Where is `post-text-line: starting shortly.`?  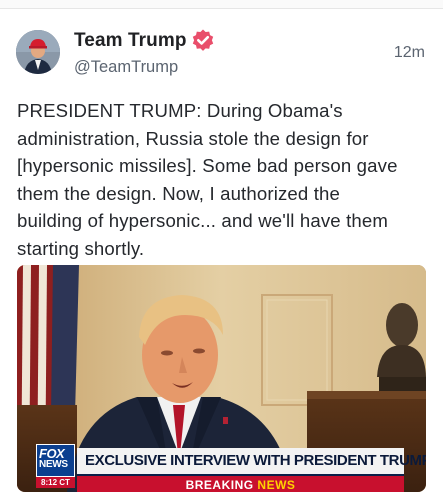
post-text-line: starting shortly. is located at coordinates (81, 248).